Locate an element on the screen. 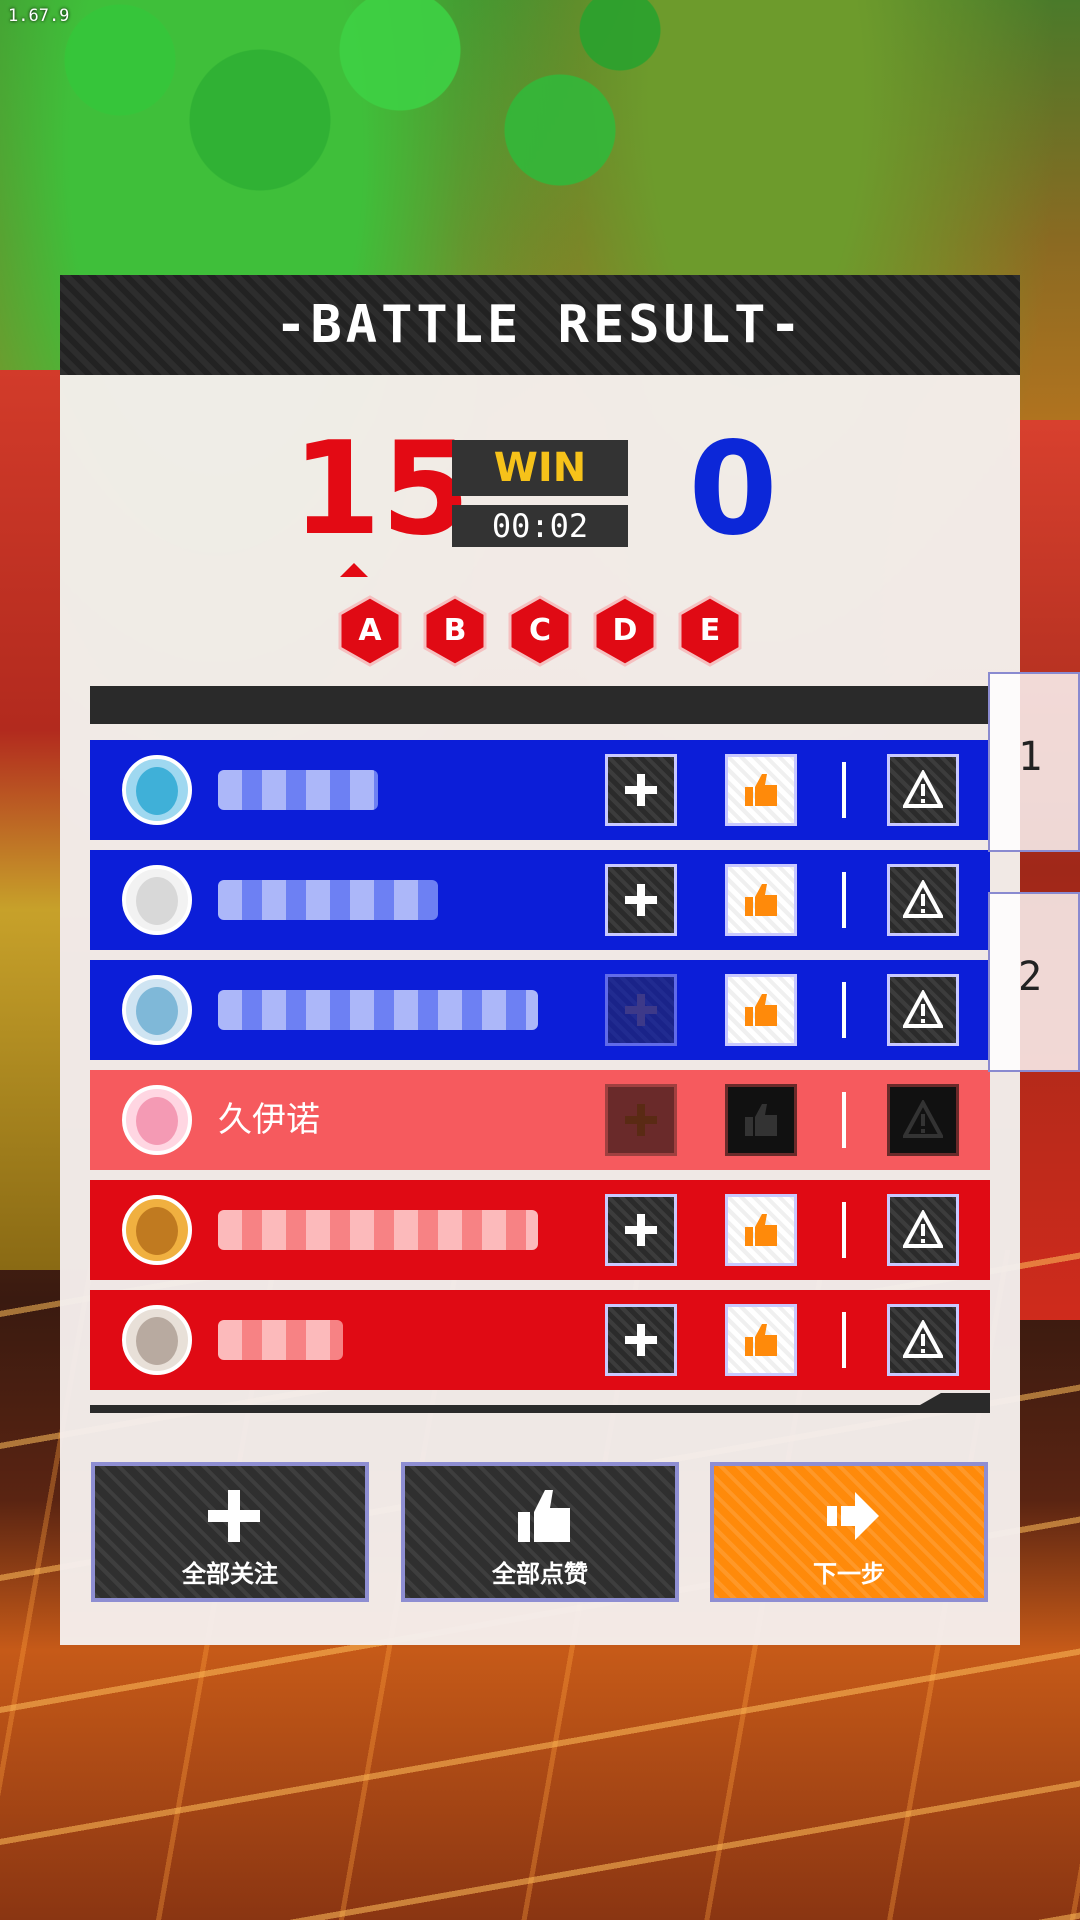 The height and width of the screenshot is (1920, 1080). grade-a-badge: A is located at coordinates (370, 631).